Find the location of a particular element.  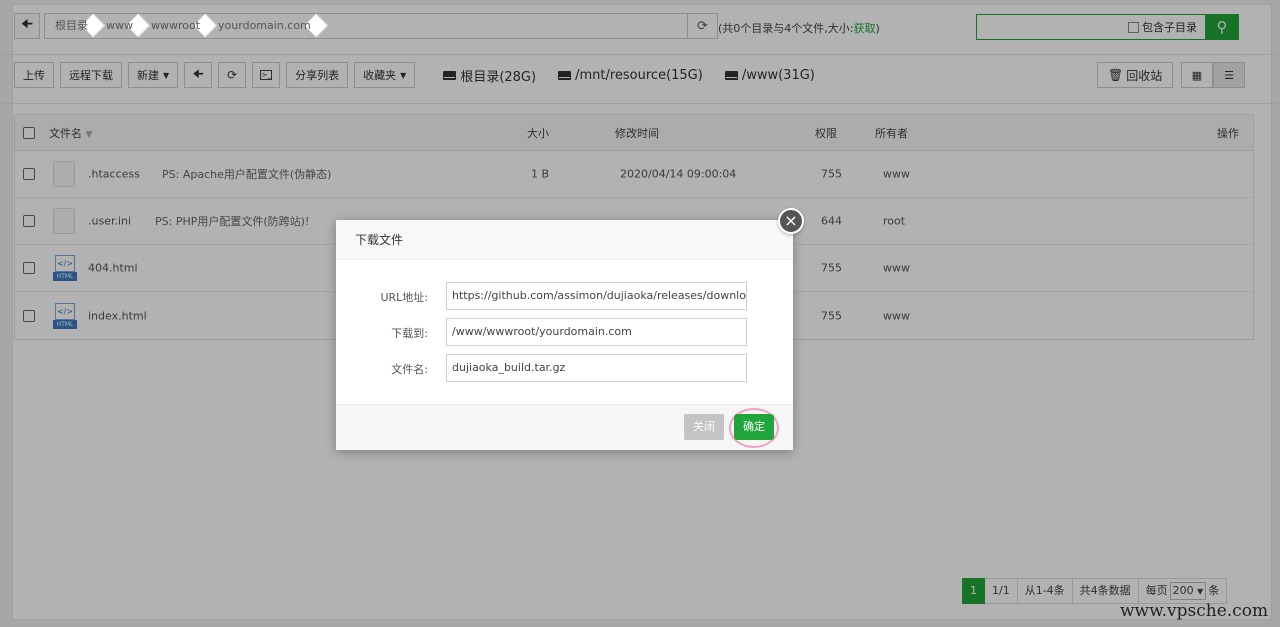

url-label: URL地址: is located at coordinates (404, 297).